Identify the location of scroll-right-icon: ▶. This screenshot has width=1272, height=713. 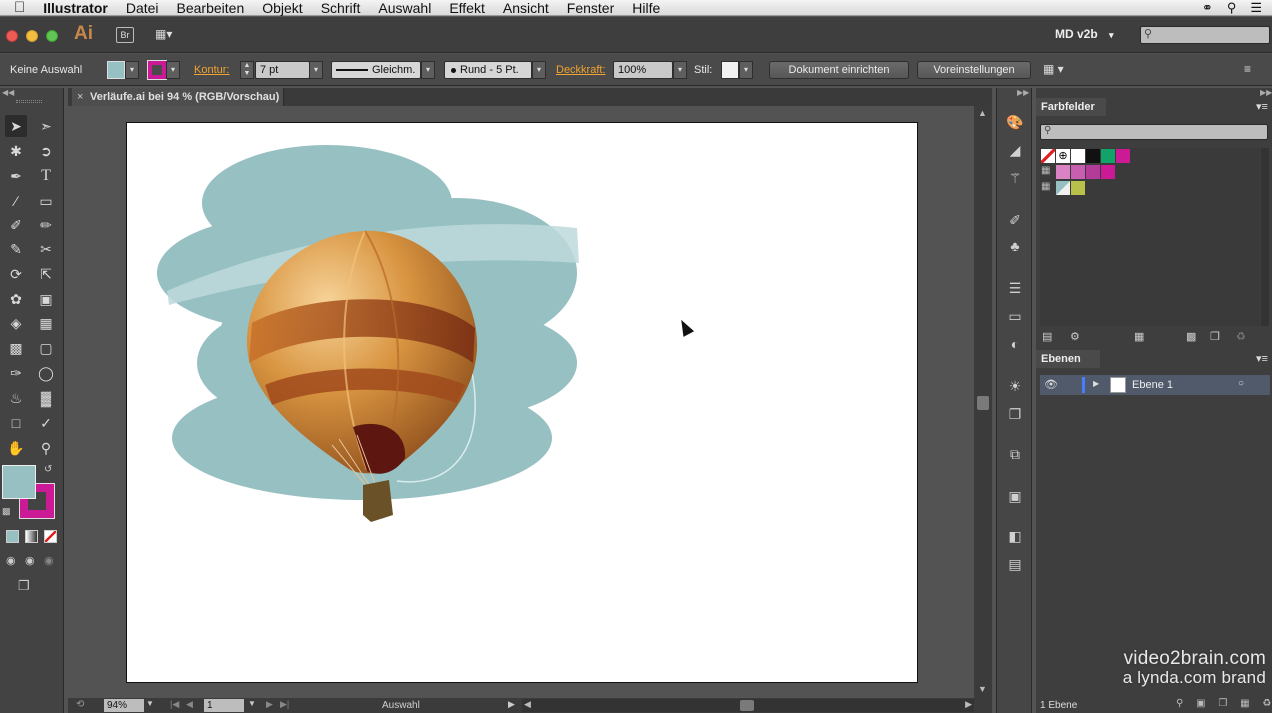
(968, 704).